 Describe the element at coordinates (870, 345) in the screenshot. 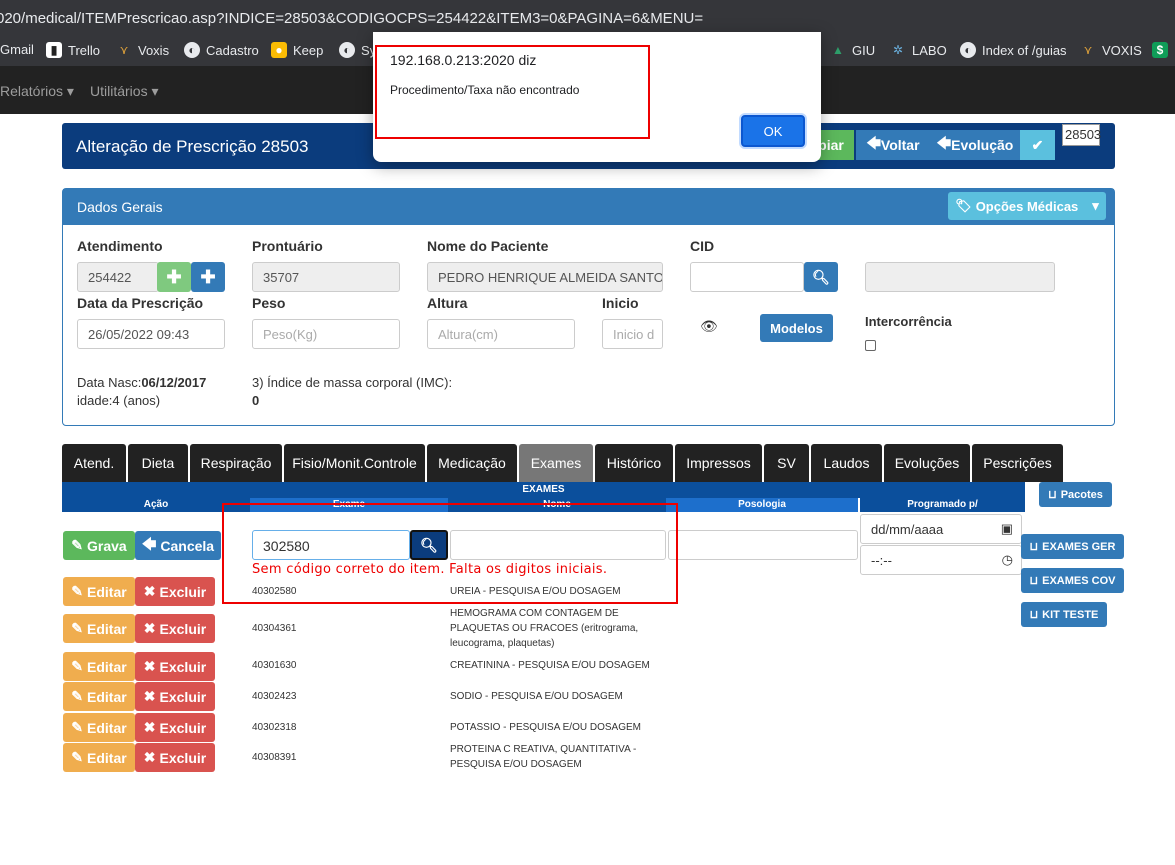

I see `intercorrencia-checkbox` at that location.